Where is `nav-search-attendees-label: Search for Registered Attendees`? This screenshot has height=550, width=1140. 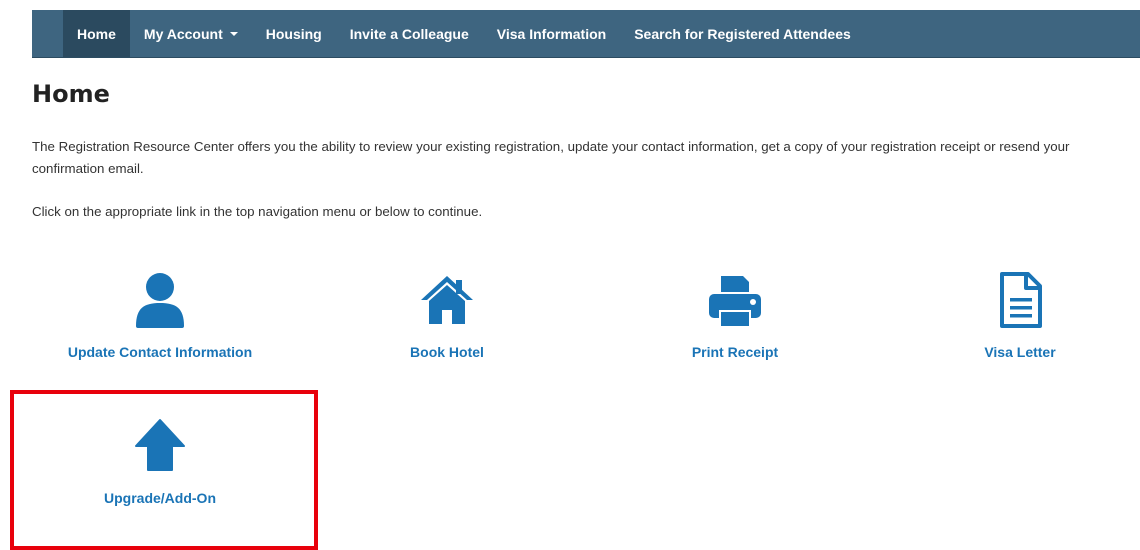
nav-search-attendees-label: Search for Registered Attendees is located at coordinates (742, 33).